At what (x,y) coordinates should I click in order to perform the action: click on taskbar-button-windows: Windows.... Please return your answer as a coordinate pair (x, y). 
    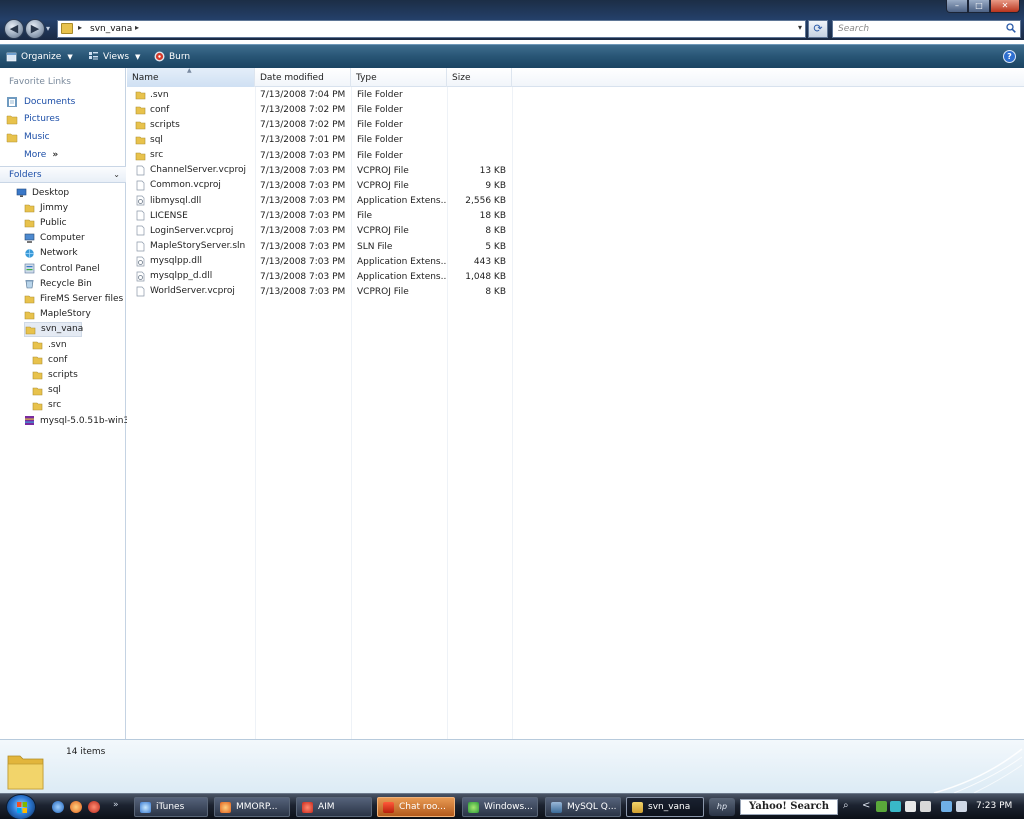
    Looking at the image, I should click on (500, 807).